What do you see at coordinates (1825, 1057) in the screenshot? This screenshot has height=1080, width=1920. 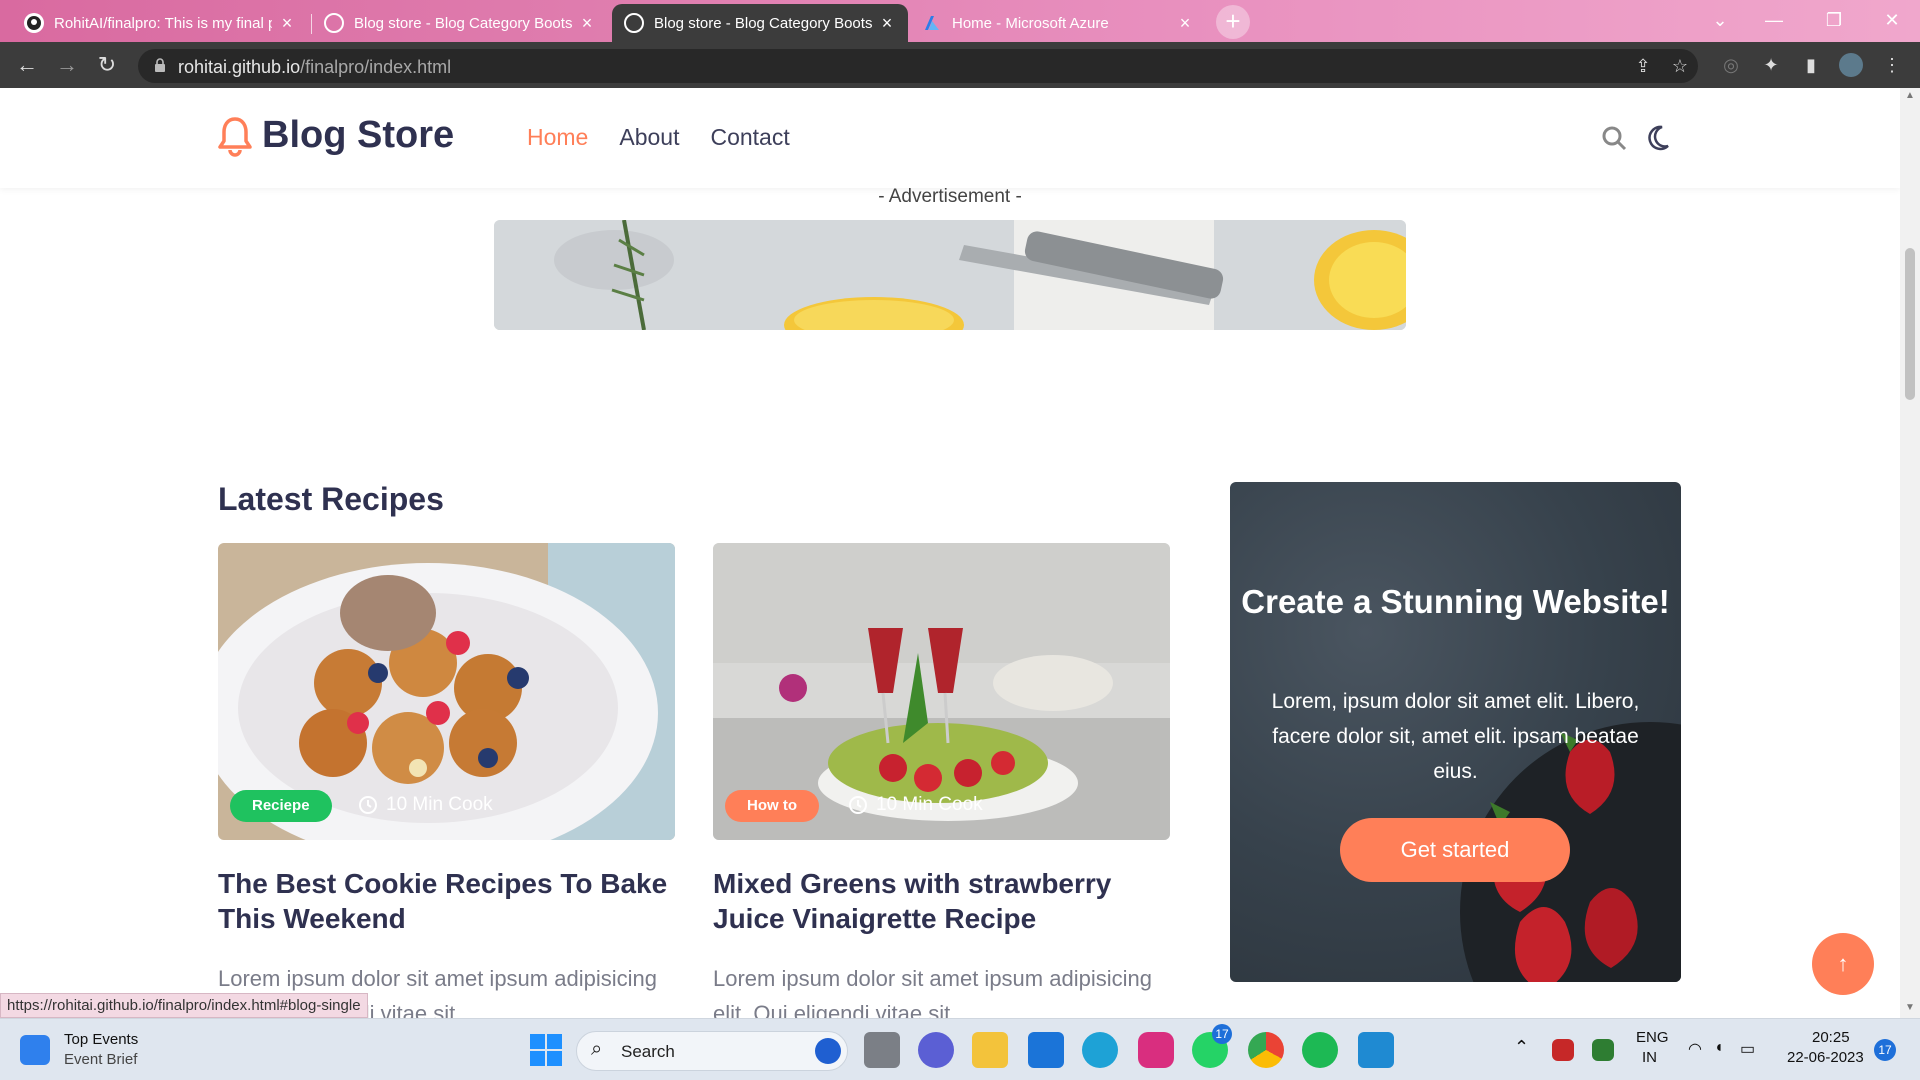 I see `clock-date: 22-06-2023` at bounding box center [1825, 1057].